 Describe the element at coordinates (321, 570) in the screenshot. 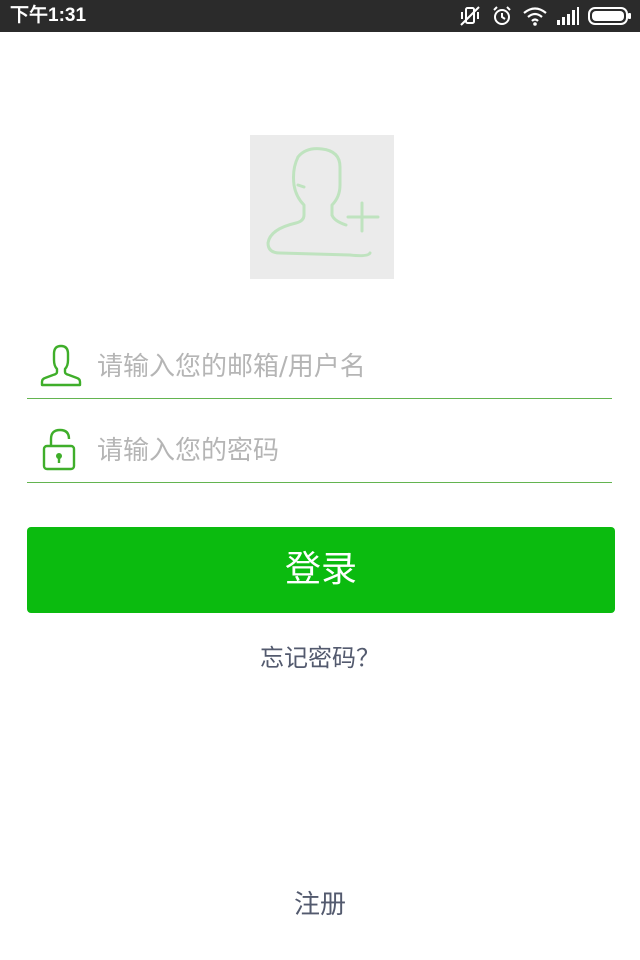

I see `login-button: 登录` at that location.